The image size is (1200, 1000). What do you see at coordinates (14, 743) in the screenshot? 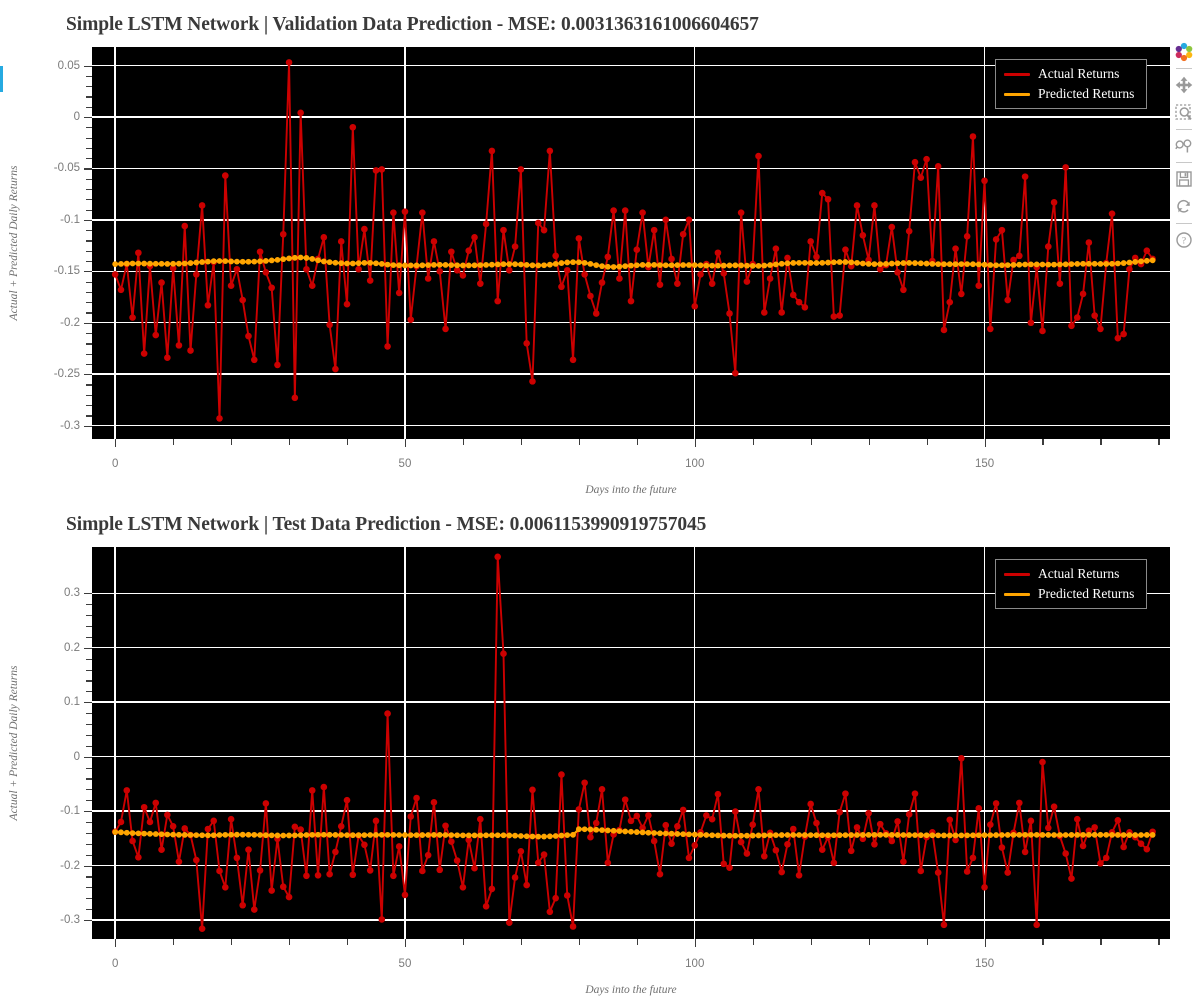
I see `test-y-axis-label: Actual + Predicted Daily Returns` at bounding box center [14, 743].